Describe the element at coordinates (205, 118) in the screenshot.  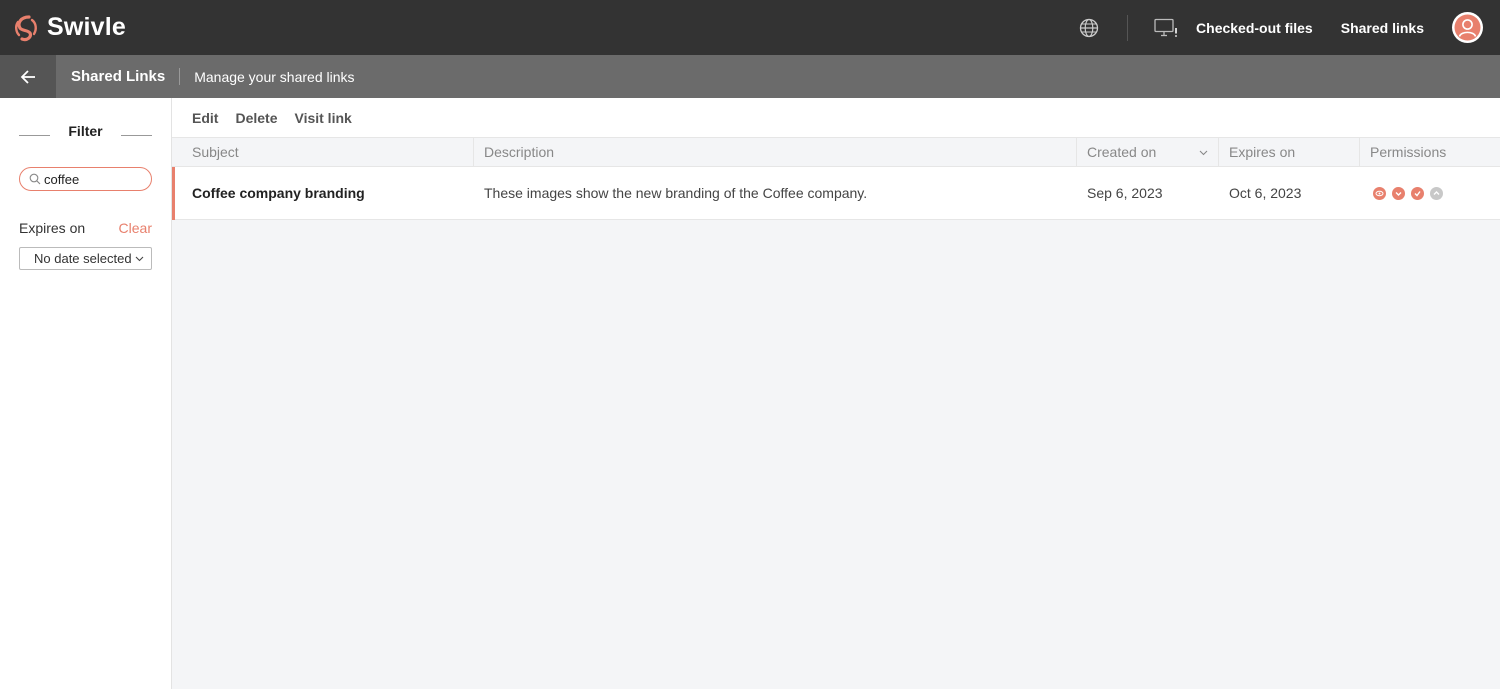
I see `edit-button: Edit` at that location.